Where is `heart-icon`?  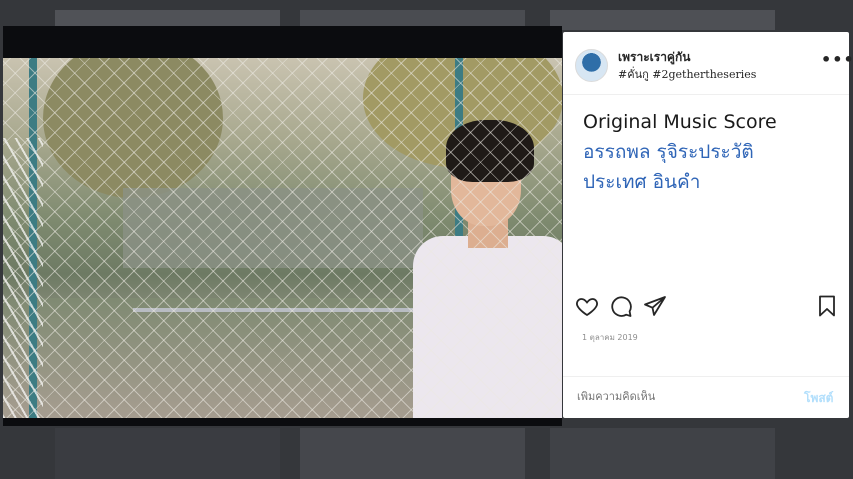 heart-icon is located at coordinates (587, 306).